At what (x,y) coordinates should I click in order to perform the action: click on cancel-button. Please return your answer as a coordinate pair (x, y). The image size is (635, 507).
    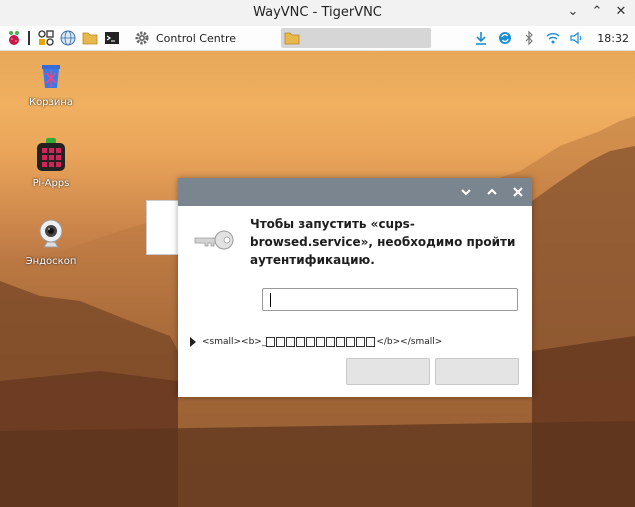
    Looking at the image, I should click on (388, 371).